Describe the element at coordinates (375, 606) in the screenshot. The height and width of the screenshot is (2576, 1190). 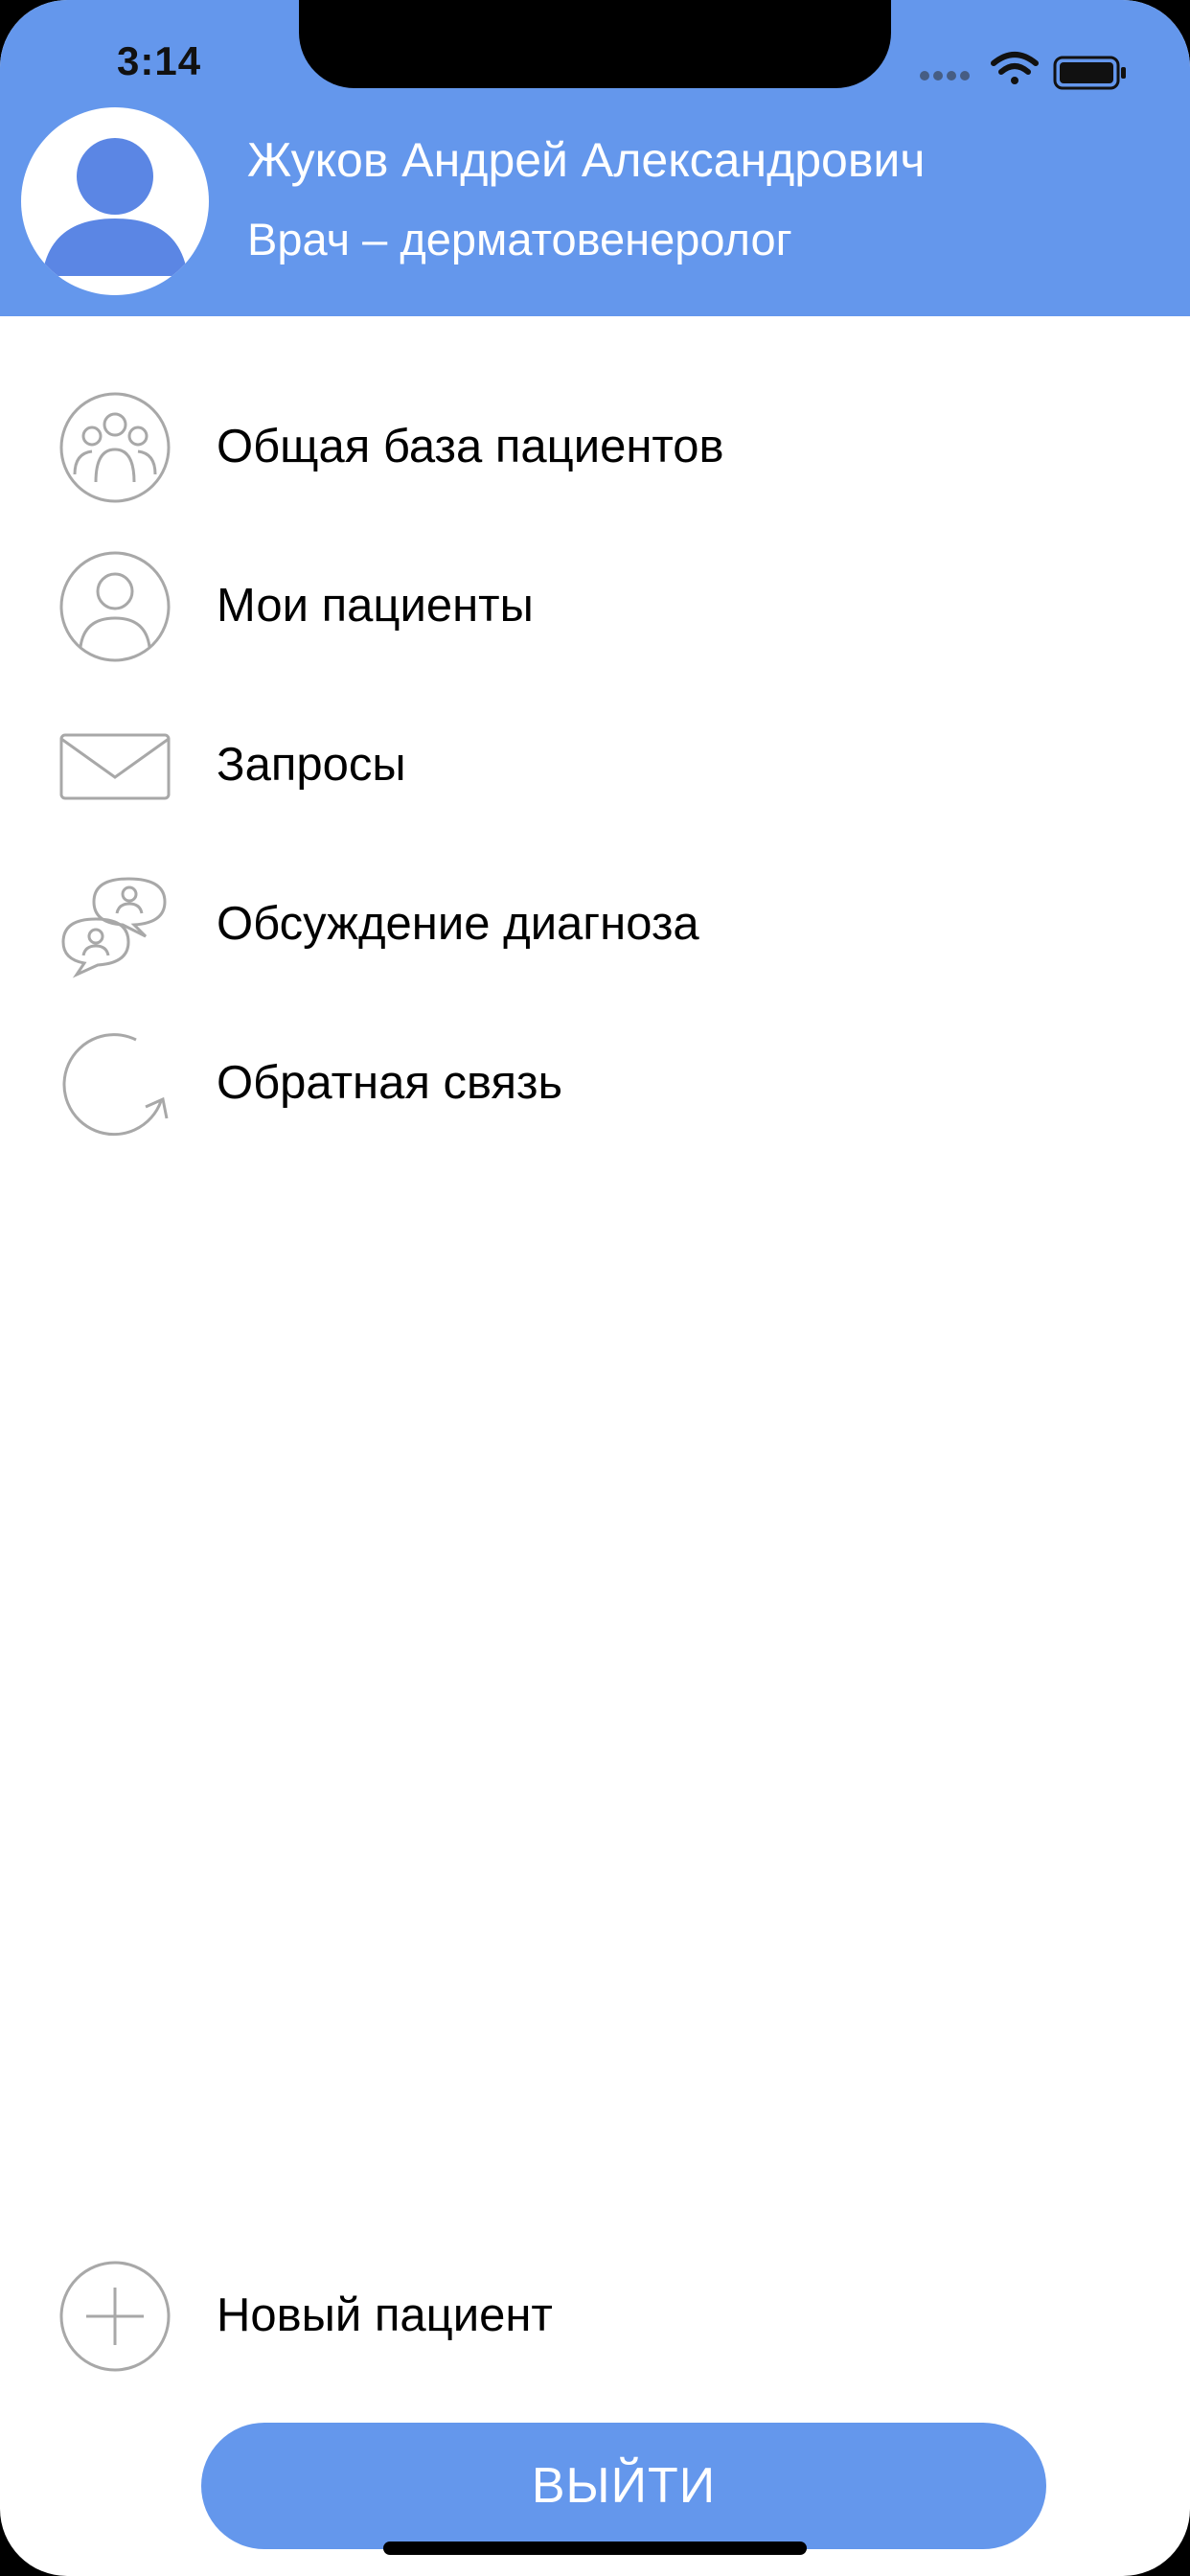
I see `menu-item-label: Мои пациенты` at that location.